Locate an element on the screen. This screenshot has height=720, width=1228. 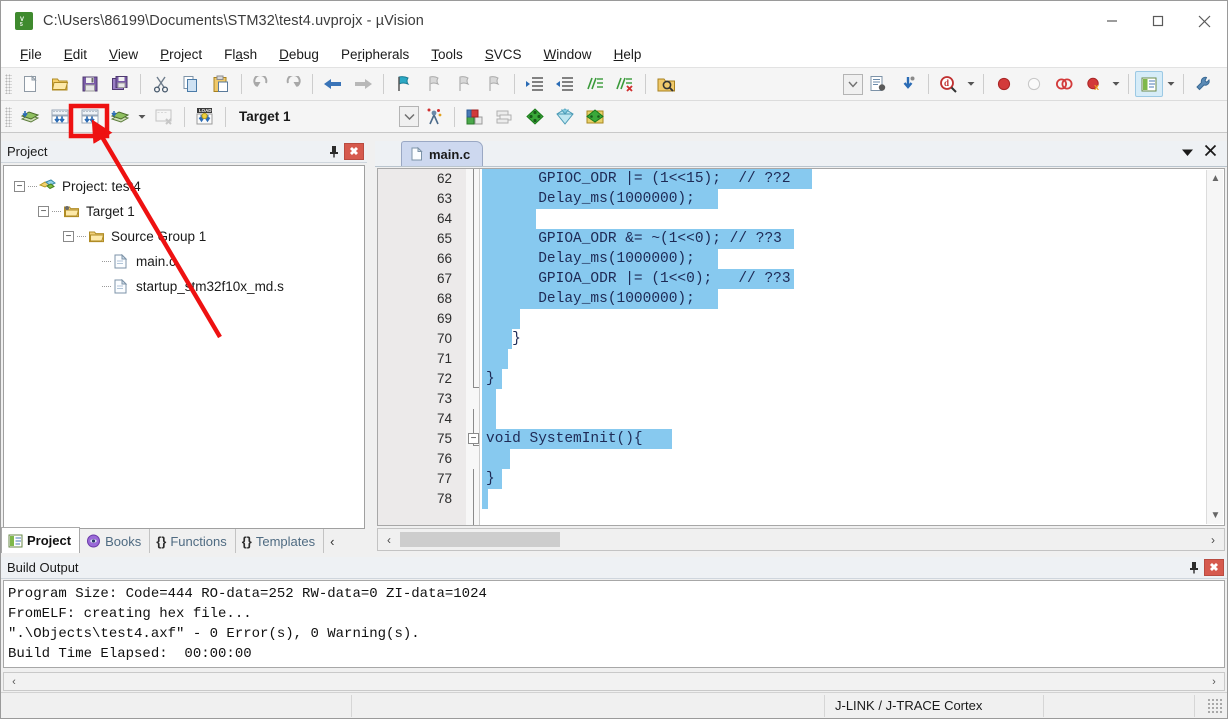
batch-build-dropdown-icon is located at coordinates (142, 117).